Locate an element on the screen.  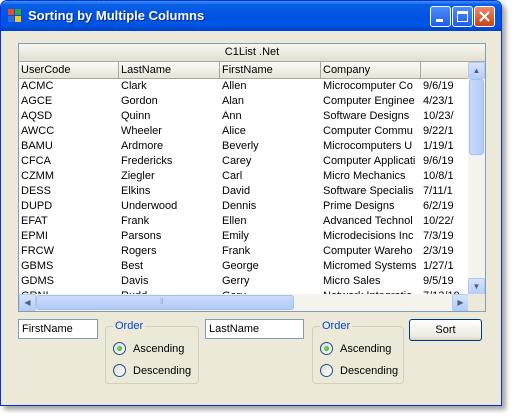
cell-usercode: AWCC is located at coordinates (69, 131).